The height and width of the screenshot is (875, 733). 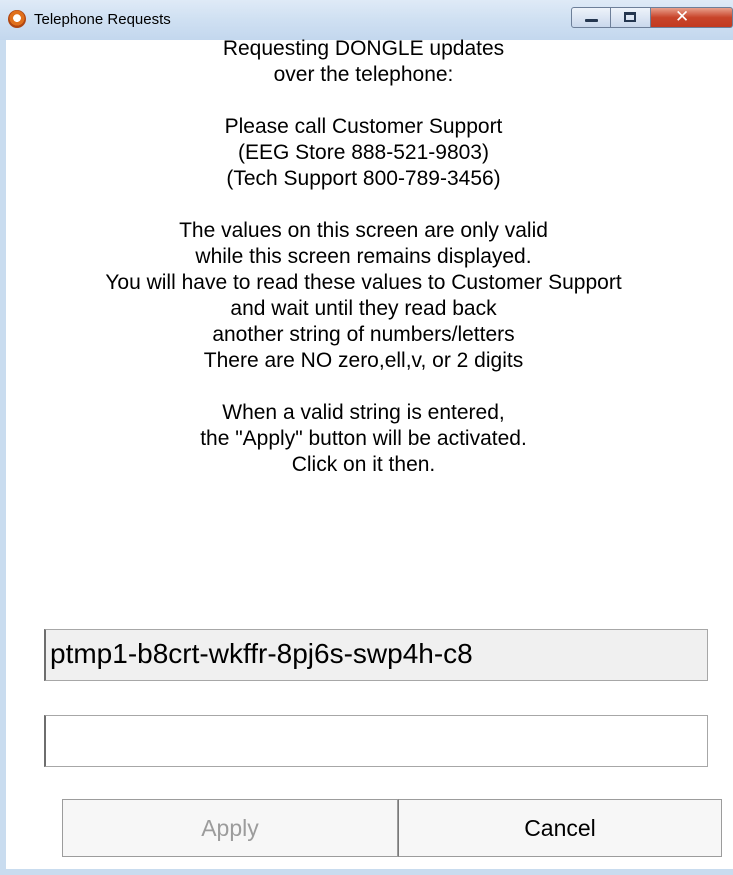 I want to click on close-icon: ✕, so click(x=682, y=17).